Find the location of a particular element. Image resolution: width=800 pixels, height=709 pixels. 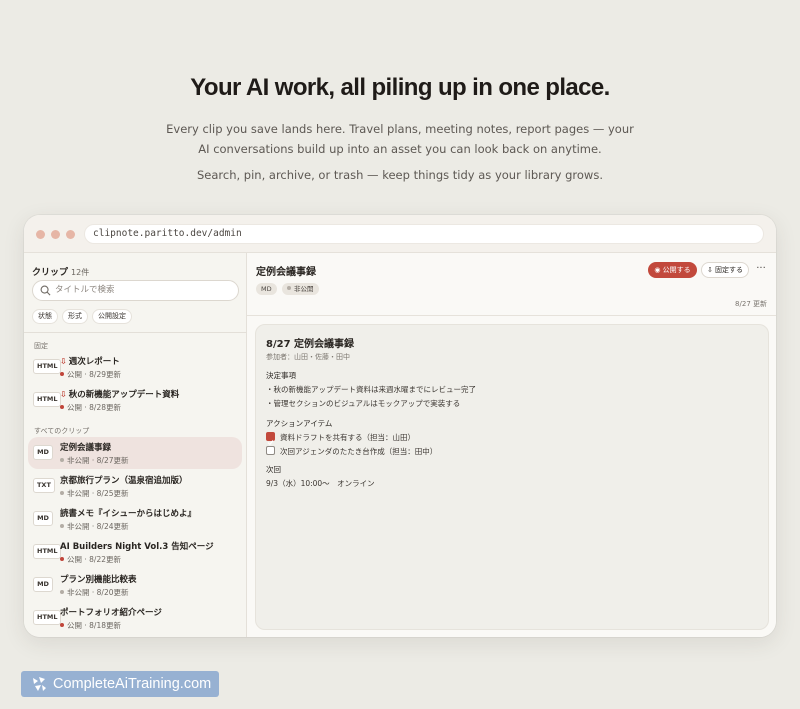

window-maximize-dot is located at coordinates (70, 234).